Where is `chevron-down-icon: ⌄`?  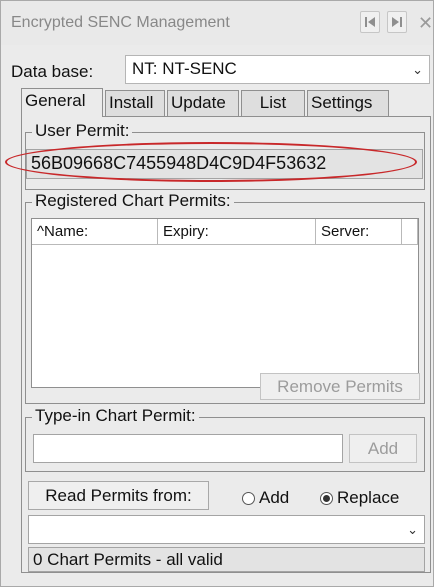
chevron-down-icon: ⌄ is located at coordinates (417, 69).